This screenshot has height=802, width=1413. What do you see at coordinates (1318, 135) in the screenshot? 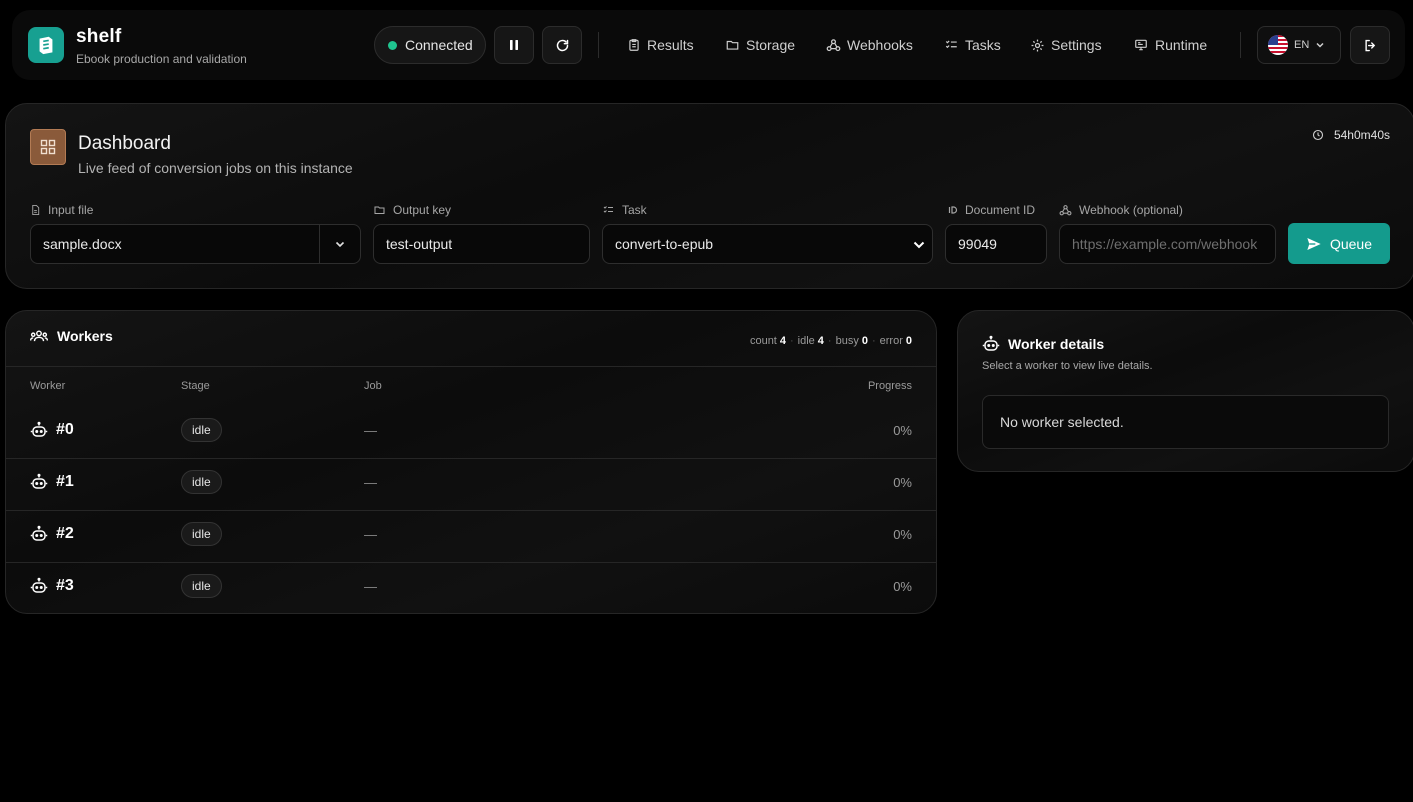
I see `clock-icon` at bounding box center [1318, 135].